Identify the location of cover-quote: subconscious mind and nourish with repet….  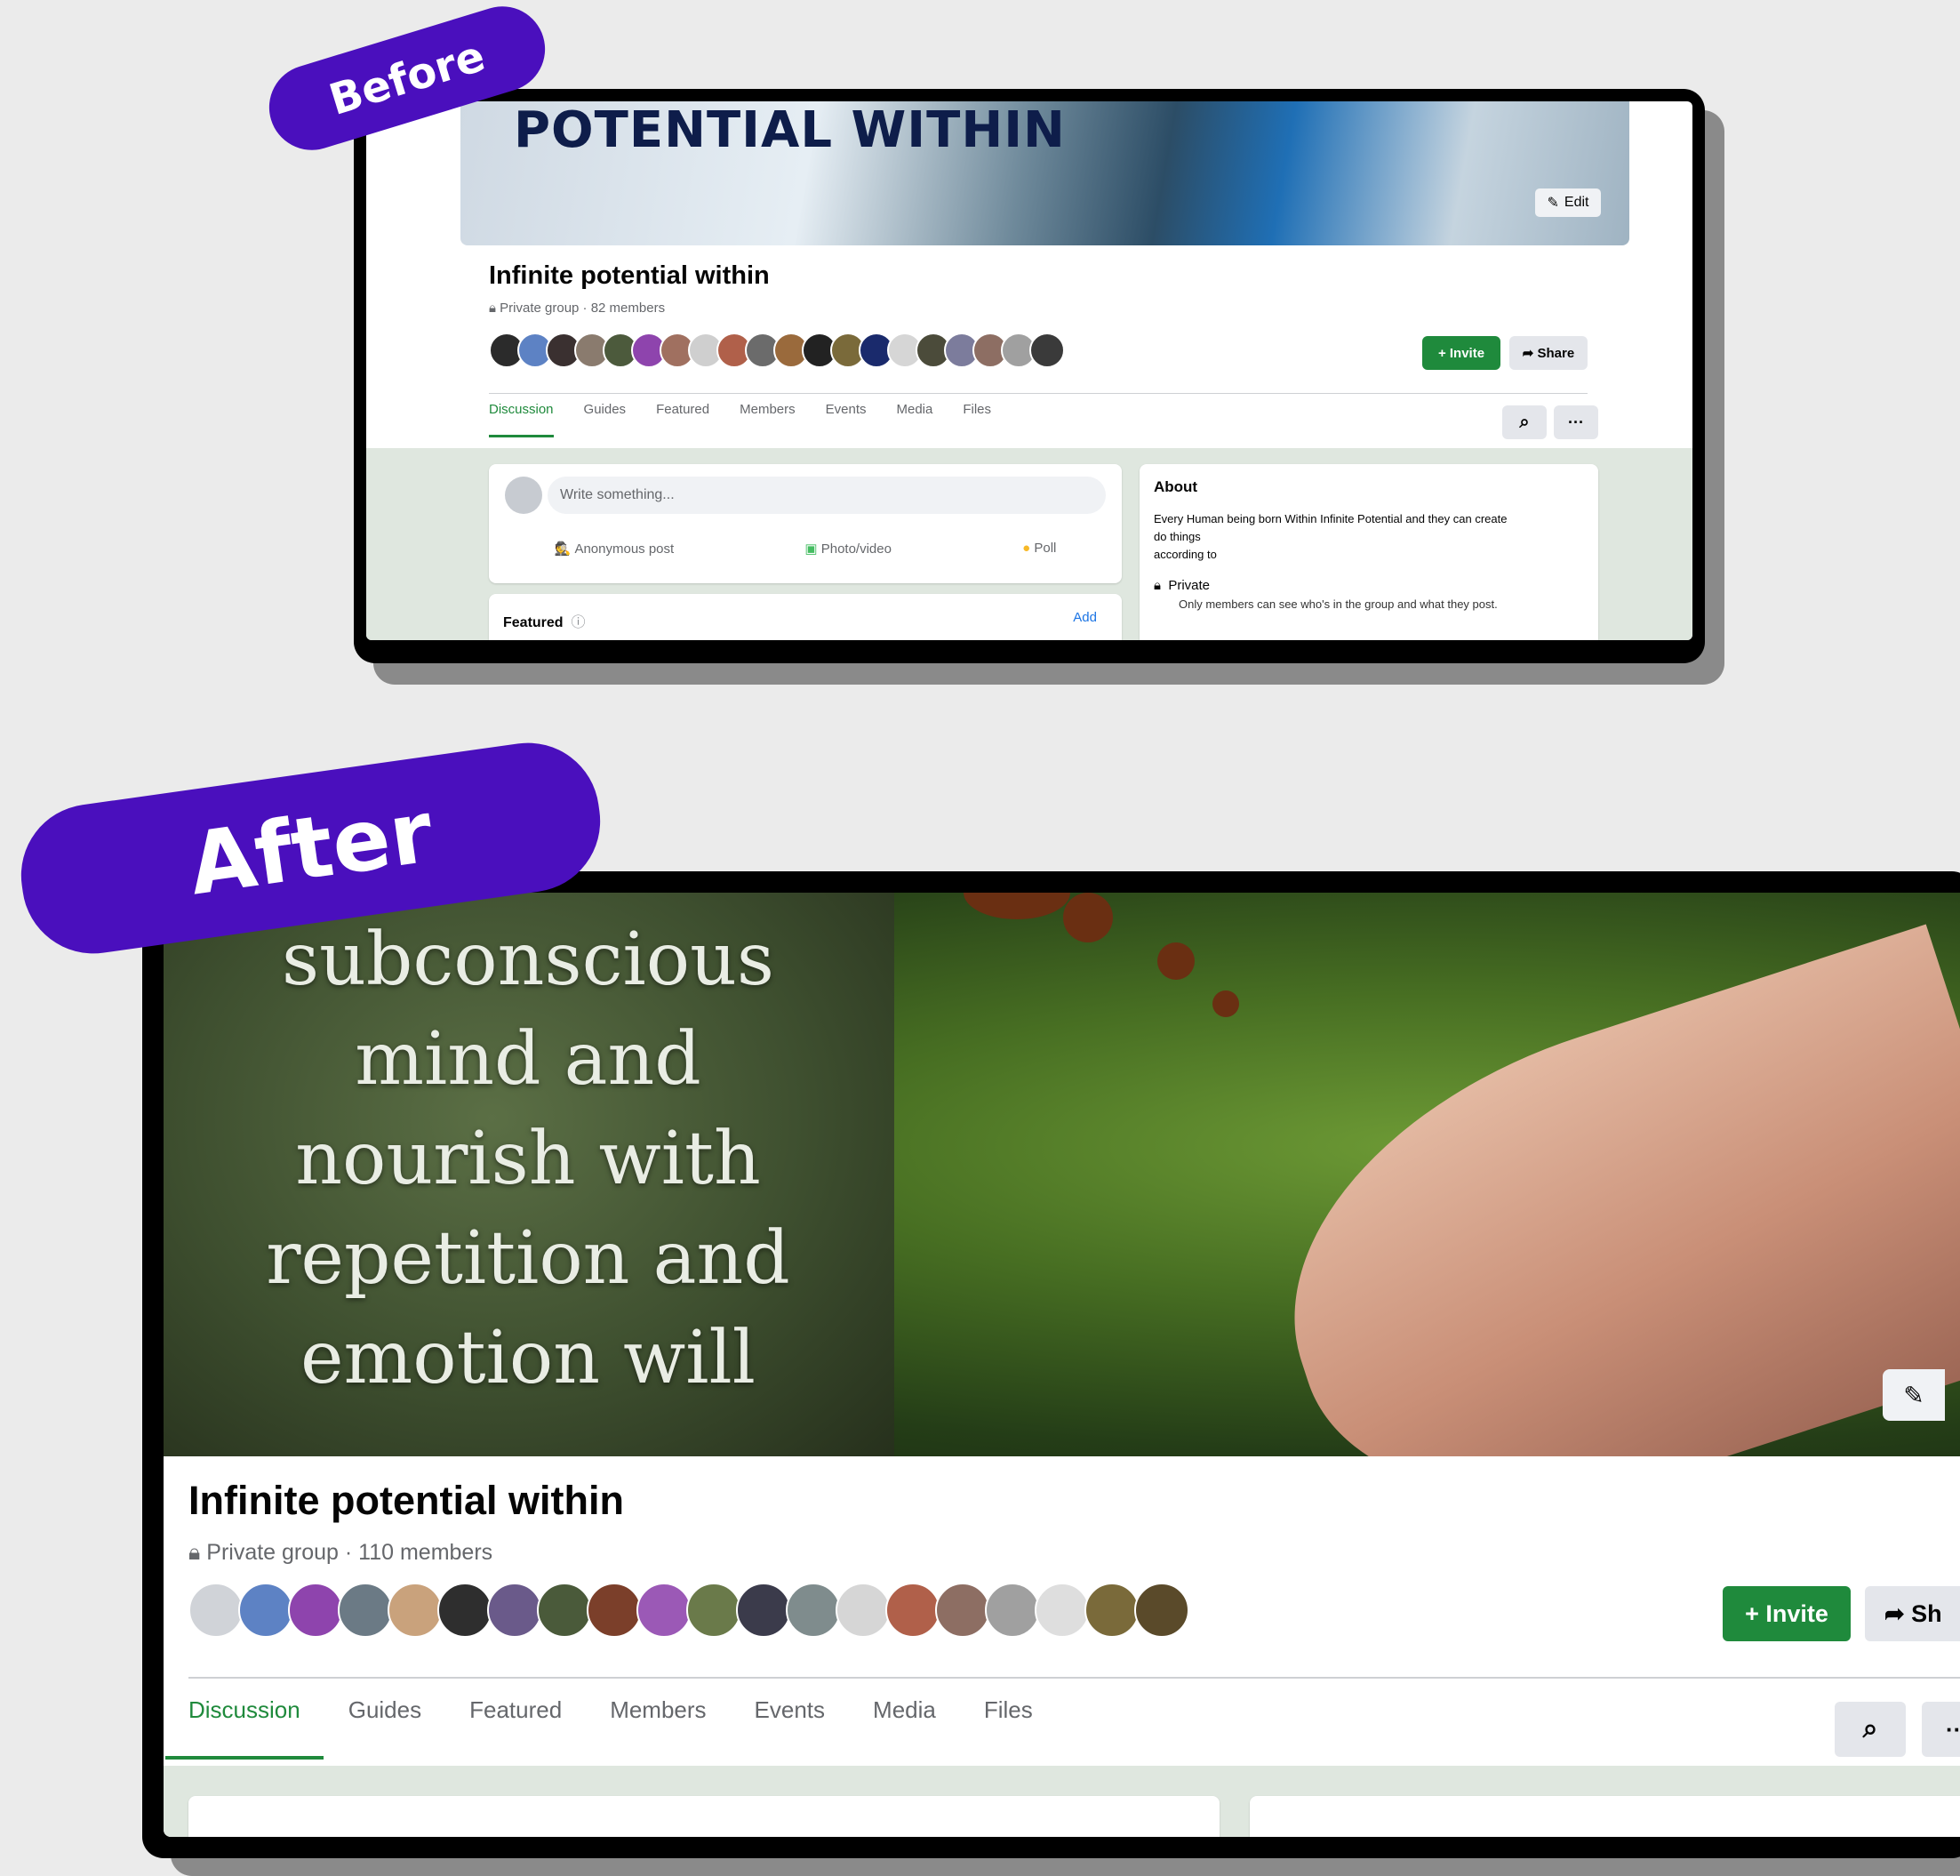
(528, 1159).